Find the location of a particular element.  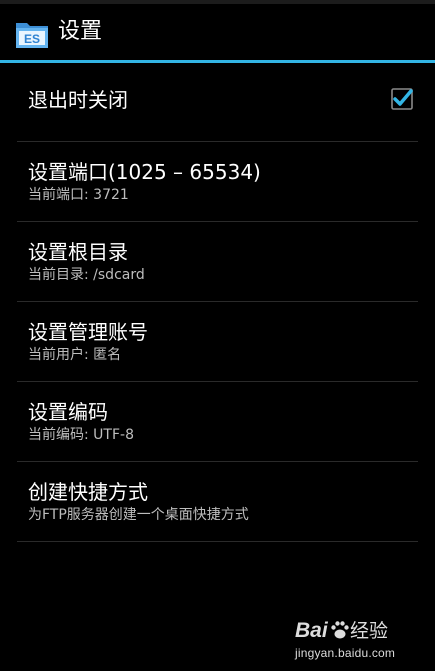

pref-create-shortcut: 创建快捷方式 为FTP服务器创建一个桌面快捷方式 is located at coordinates (217, 502).